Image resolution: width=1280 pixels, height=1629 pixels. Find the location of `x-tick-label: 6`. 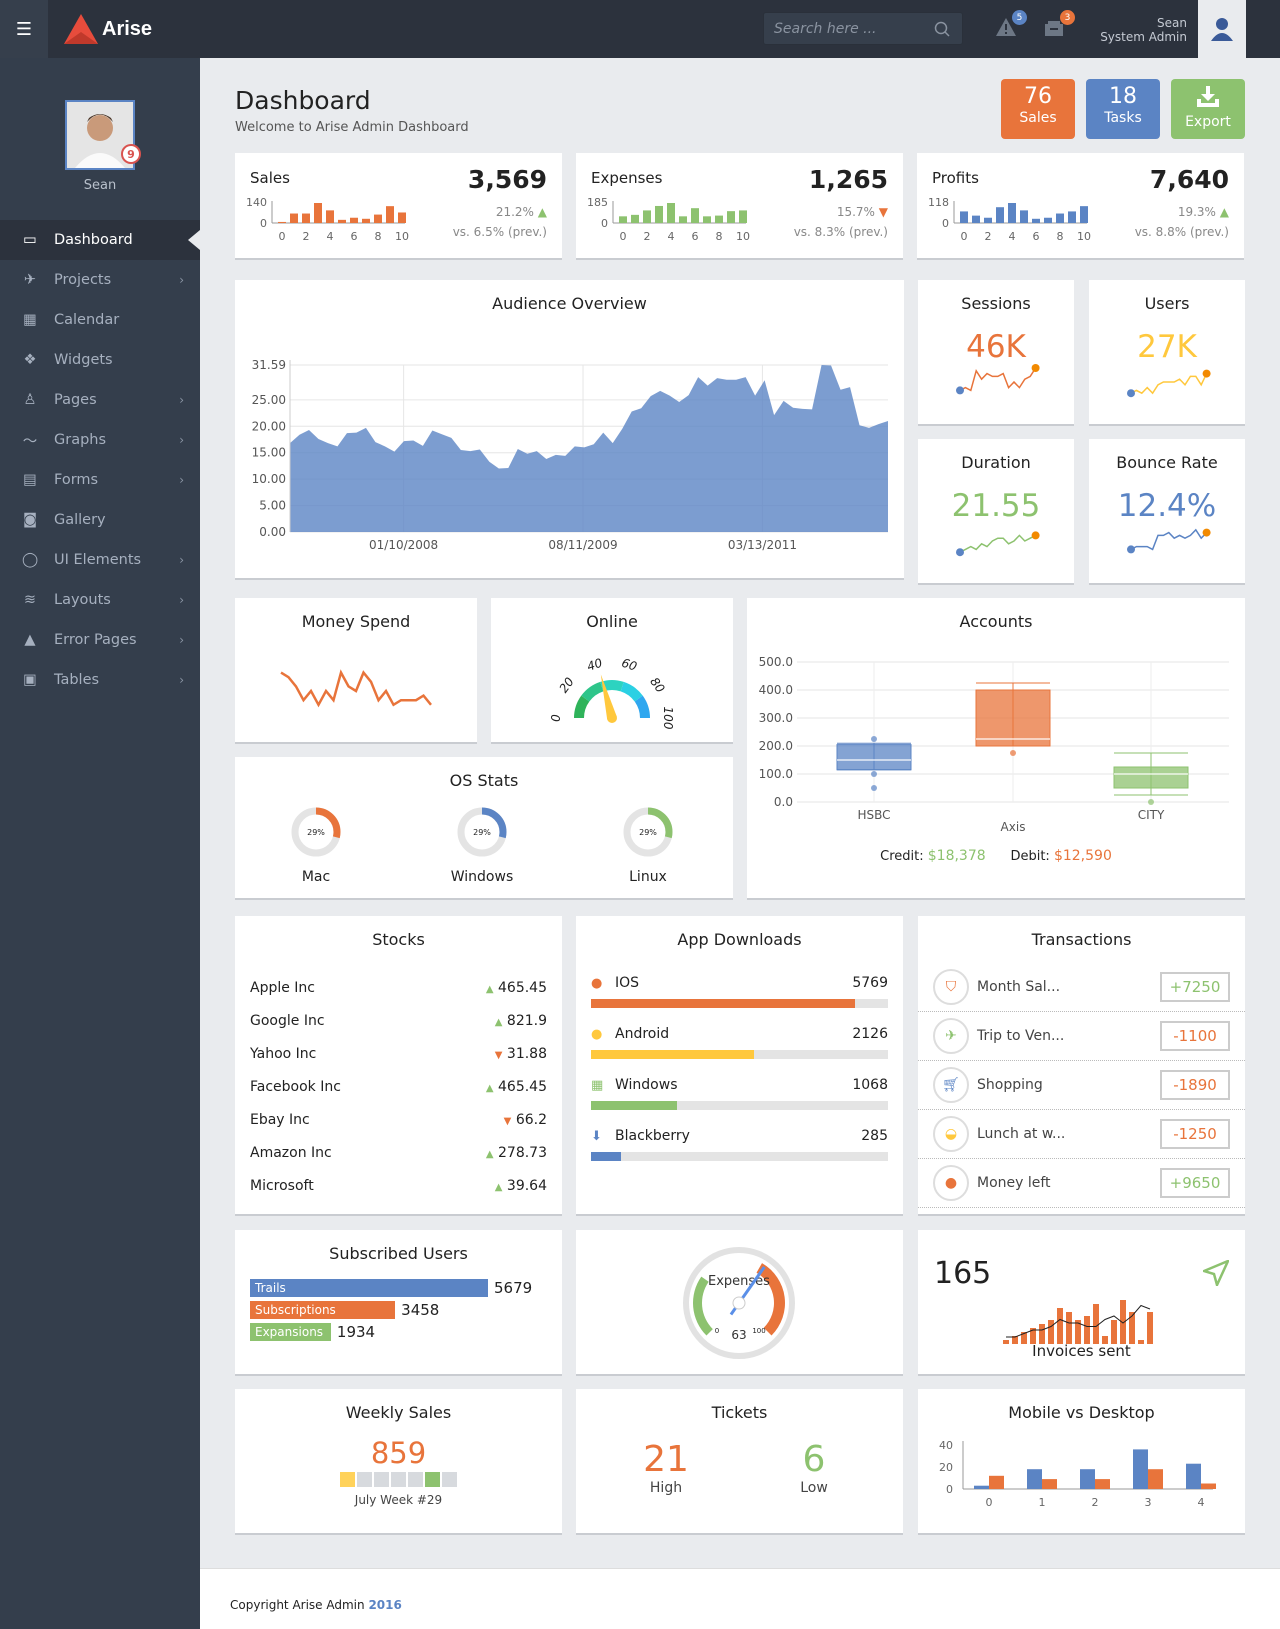

x-tick-label: 6 is located at coordinates (695, 236).